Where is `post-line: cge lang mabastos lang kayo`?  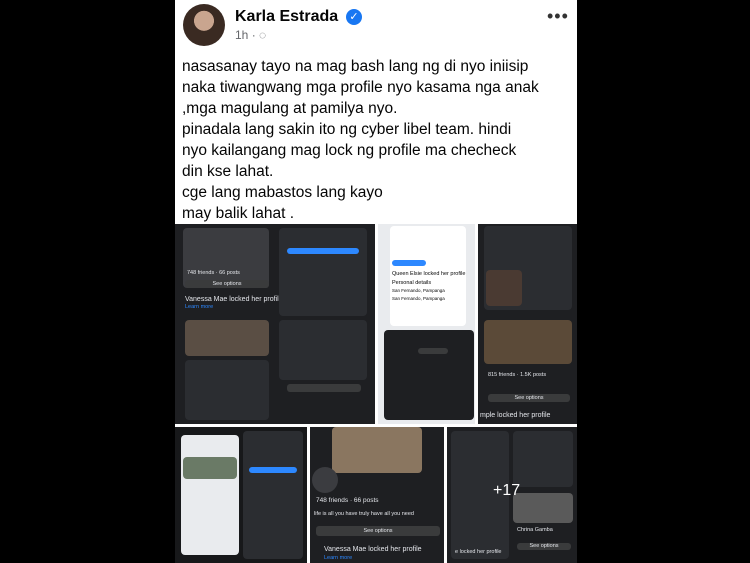 post-line: cge lang mabastos lang kayo is located at coordinates (282, 192).